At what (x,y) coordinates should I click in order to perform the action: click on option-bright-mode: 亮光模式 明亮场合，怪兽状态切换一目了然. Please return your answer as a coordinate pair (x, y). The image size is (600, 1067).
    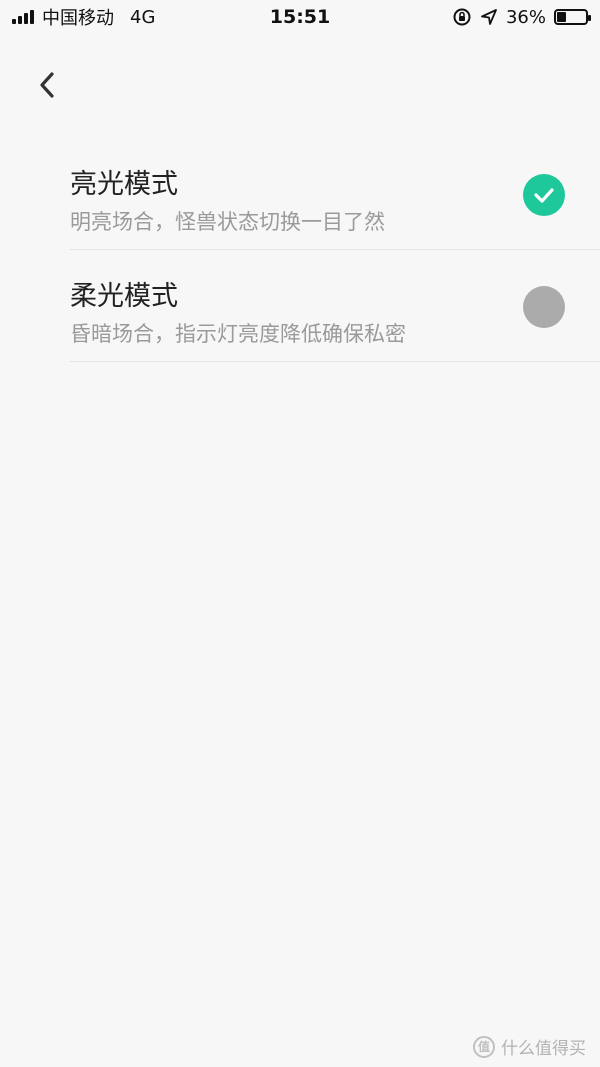
    Looking at the image, I should click on (335, 194).